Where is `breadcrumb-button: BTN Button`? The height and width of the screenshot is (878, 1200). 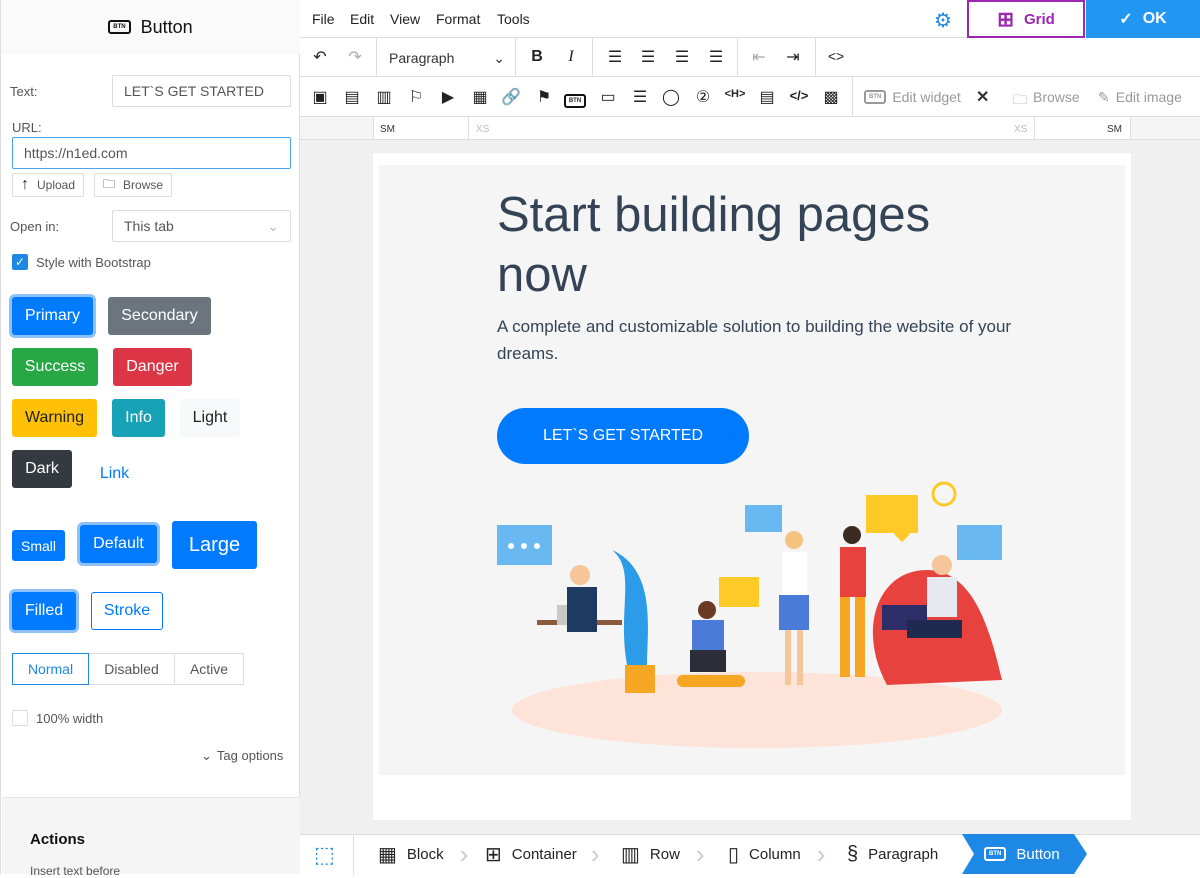 breadcrumb-button: BTN Button is located at coordinates (1024, 854).